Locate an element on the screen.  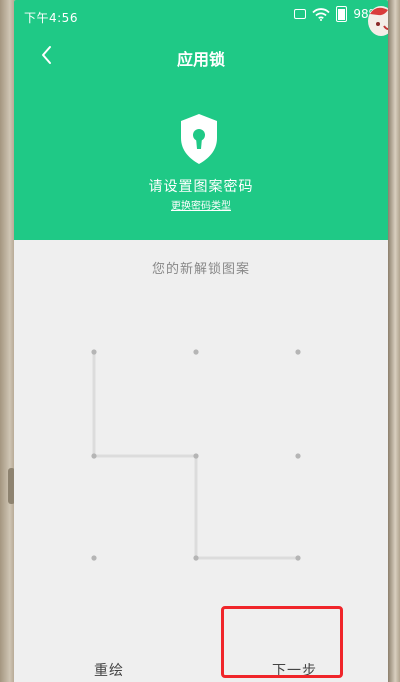
pattern-prompt: 您的新解锁图案 is located at coordinates (200, 269).